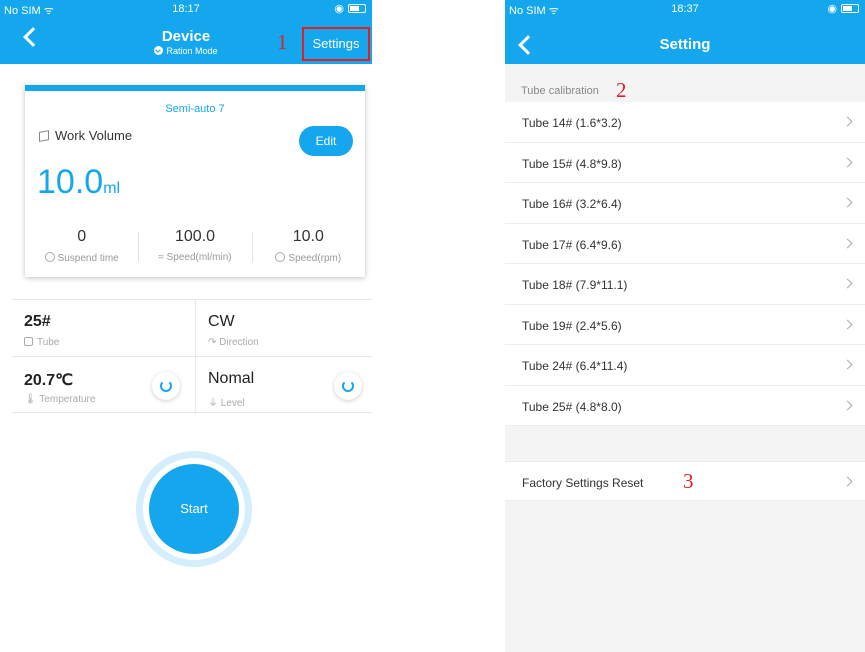 This screenshot has width=865, height=652. What do you see at coordinates (159, 50) in the screenshot?
I see `chevron-down-icon` at bounding box center [159, 50].